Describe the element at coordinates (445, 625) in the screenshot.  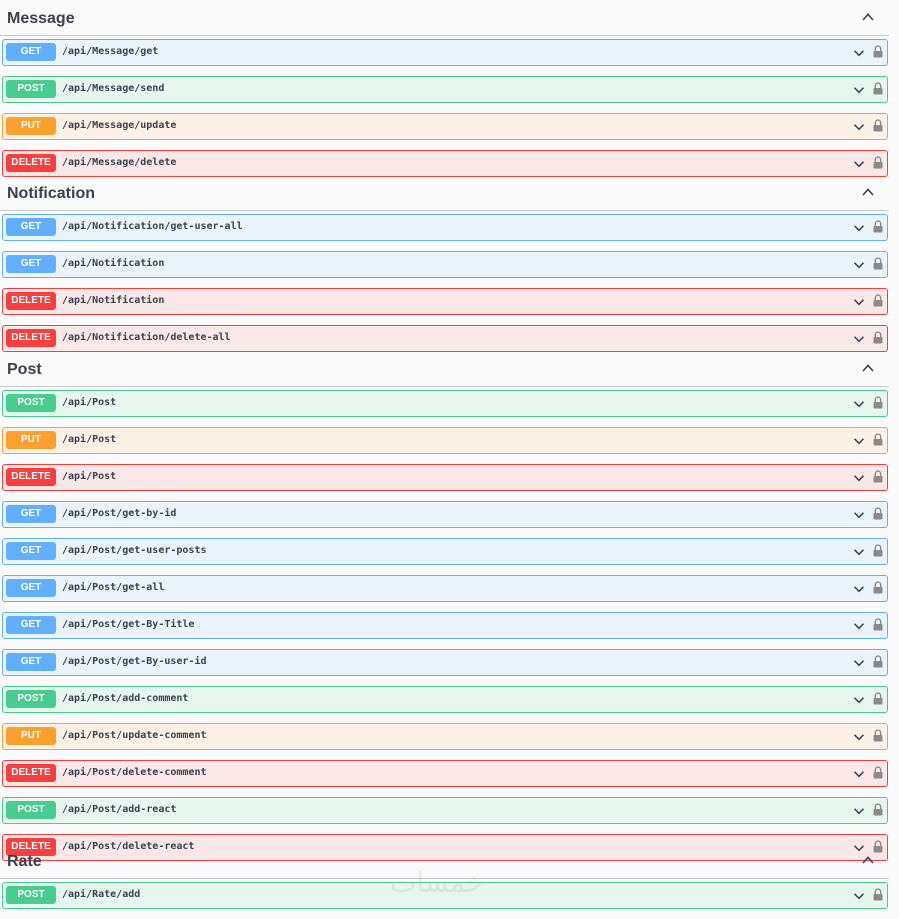
I see `operation-get: GET/api/Post/get-By-Title` at that location.